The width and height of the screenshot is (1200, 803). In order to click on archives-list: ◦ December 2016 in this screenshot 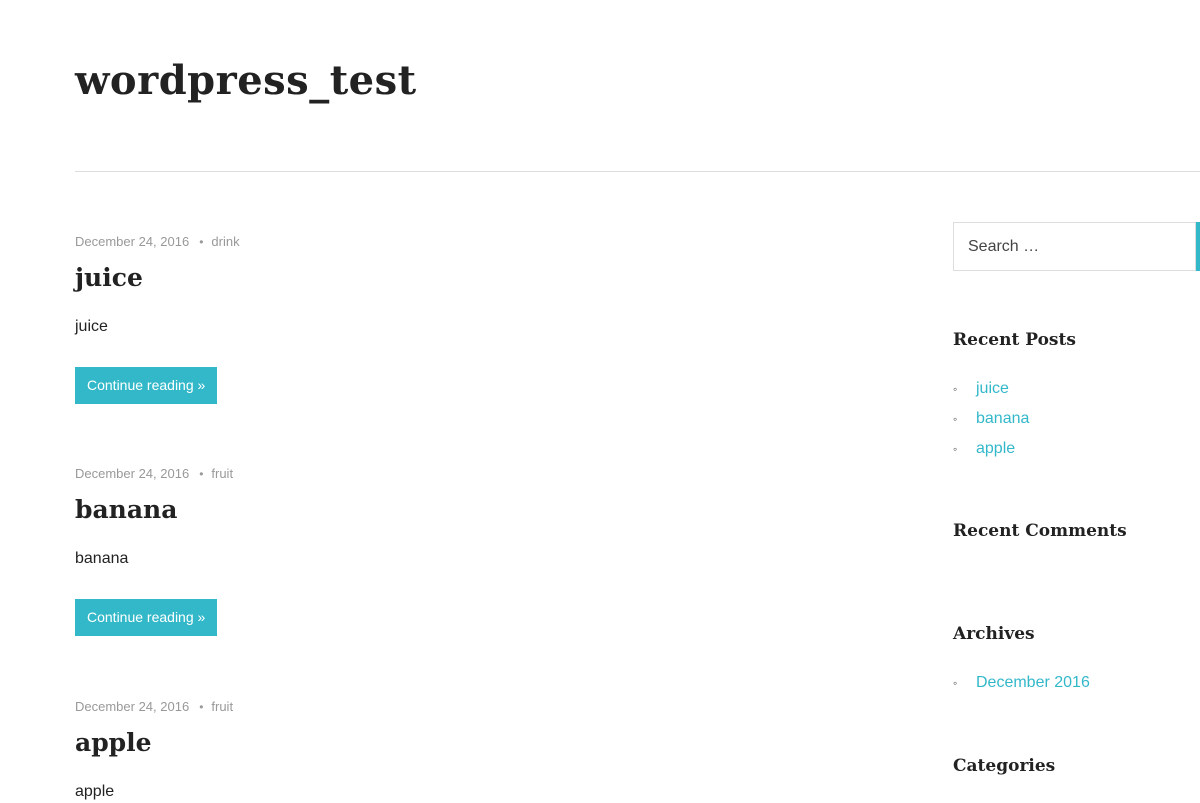, I will do `click(1021, 687)`.